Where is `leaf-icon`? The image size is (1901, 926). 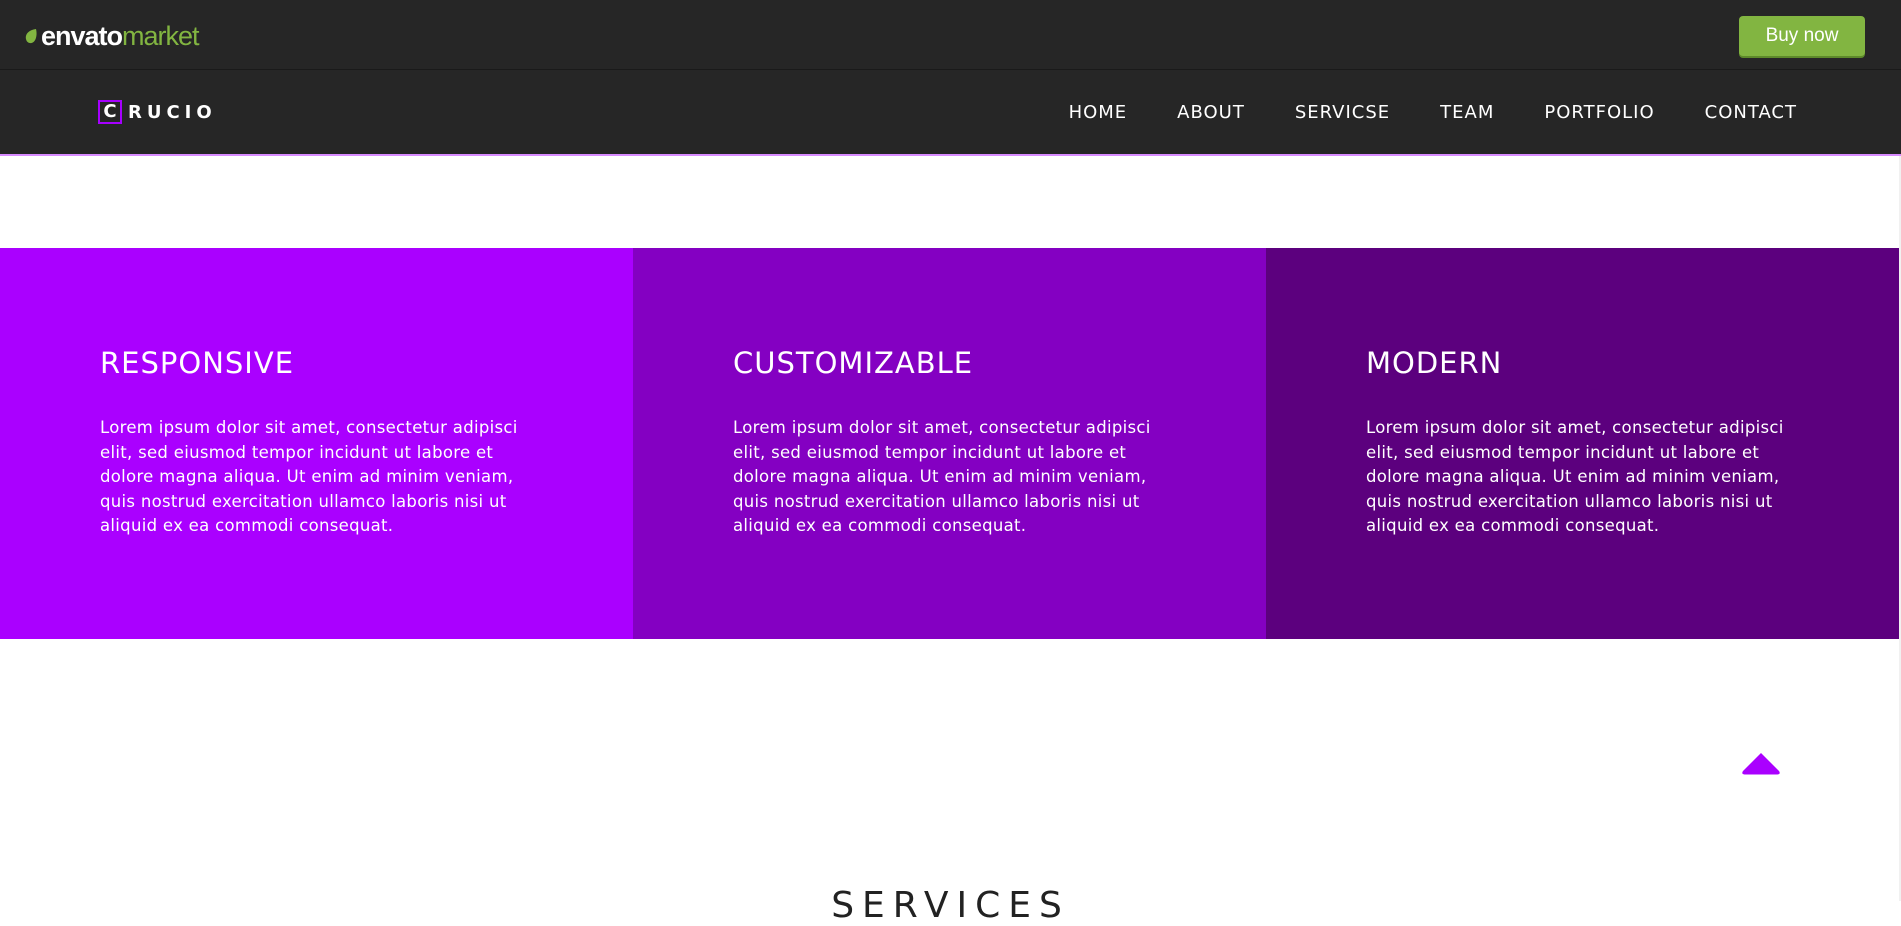 leaf-icon is located at coordinates (31, 36).